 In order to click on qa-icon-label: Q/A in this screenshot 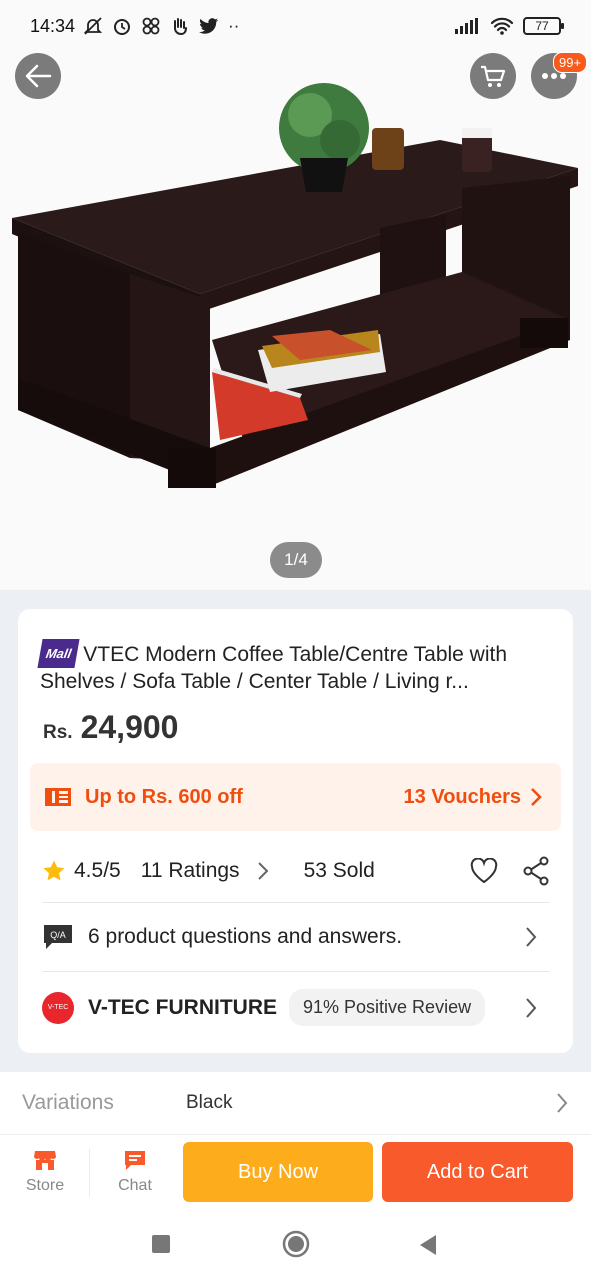, I will do `click(58, 935)`.